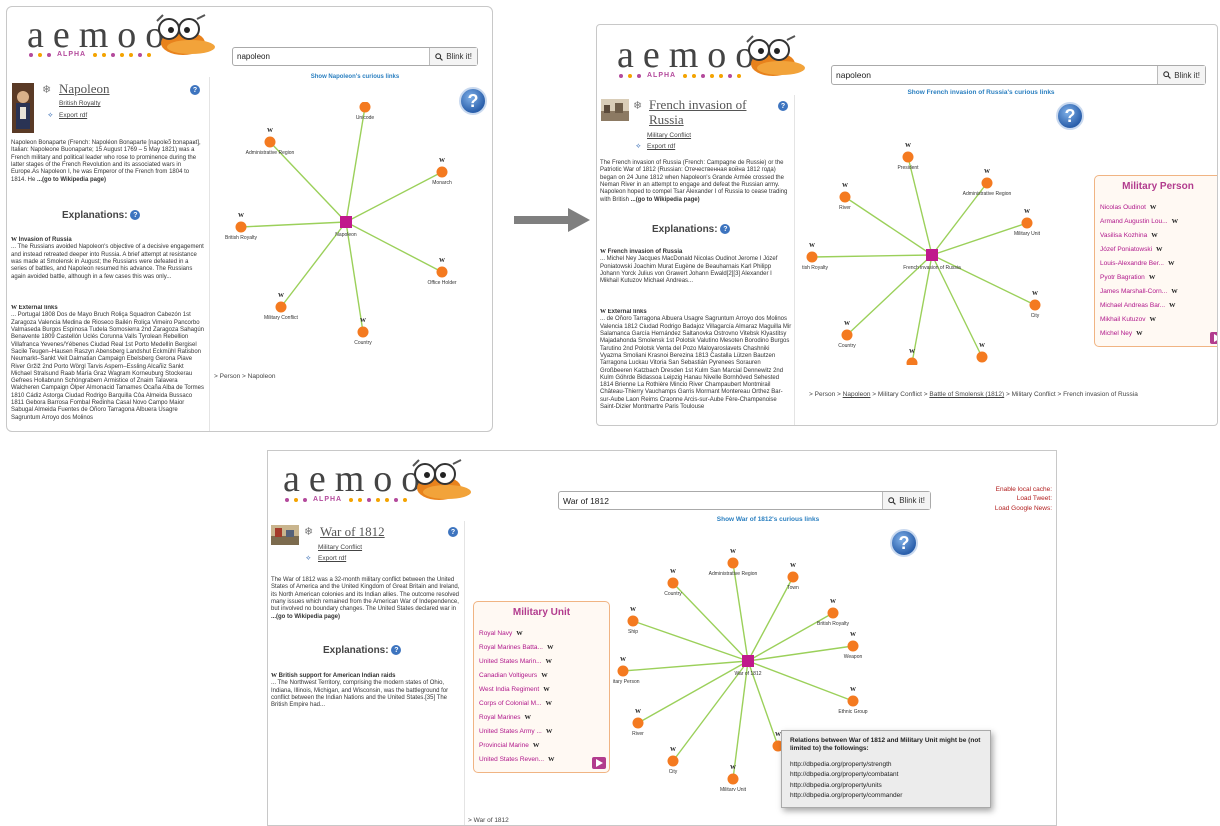  What do you see at coordinates (23, 108) in the screenshot?
I see `entity-thumbnail` at bounding box center [23, 108].